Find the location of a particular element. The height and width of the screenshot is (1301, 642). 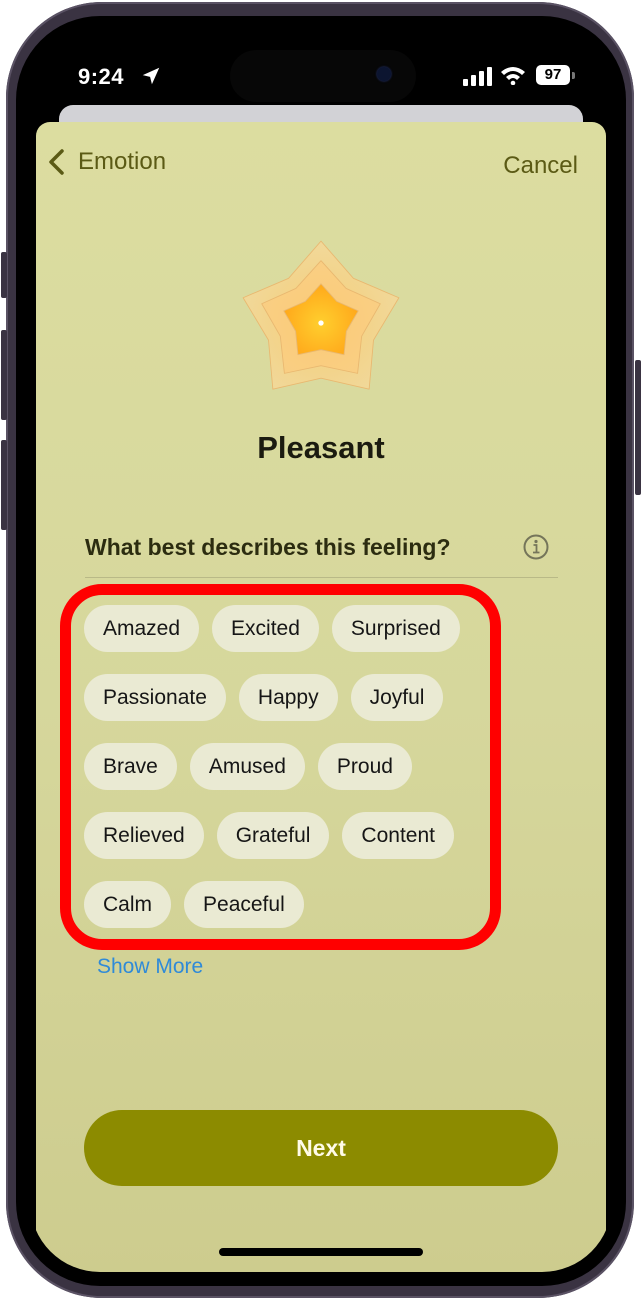

feelings-row: Relieved Grateful Content is located at coordinates (294, 835).